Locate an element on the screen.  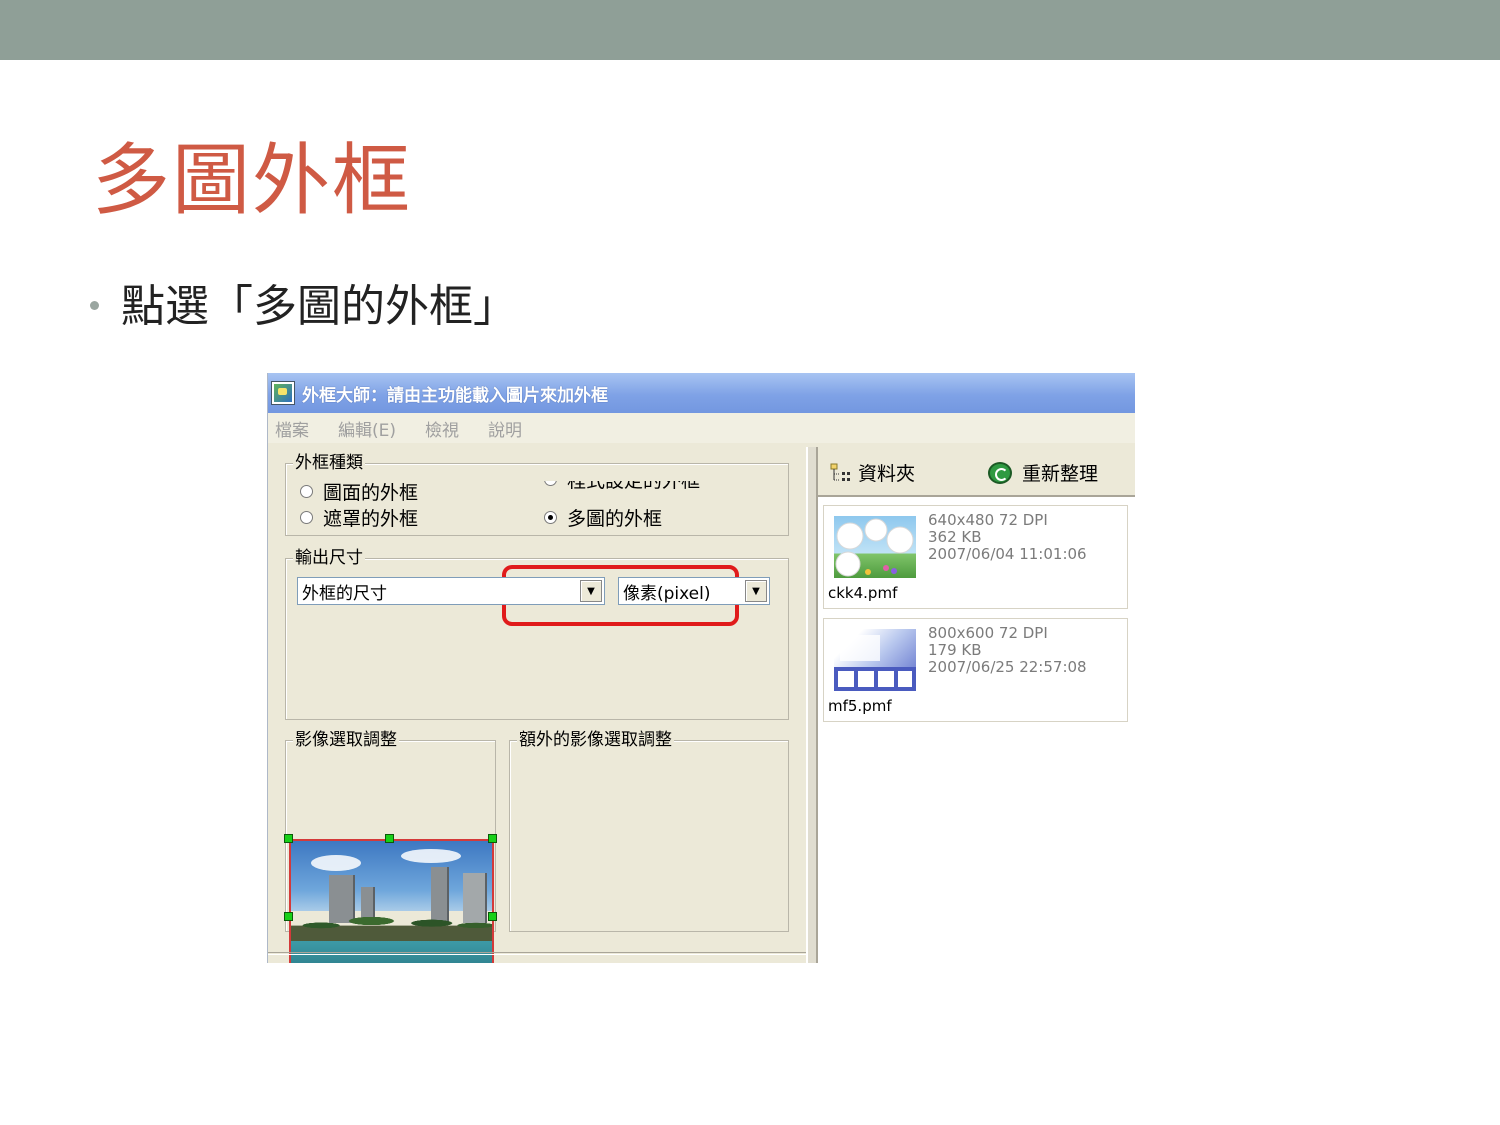
size-select-value: 外框的尺寸 is located at coordinates (344, 593).